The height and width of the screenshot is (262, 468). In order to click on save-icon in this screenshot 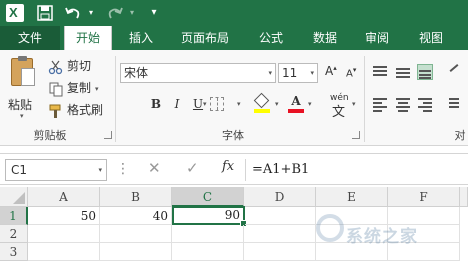, I will do `click(45, 13)`.